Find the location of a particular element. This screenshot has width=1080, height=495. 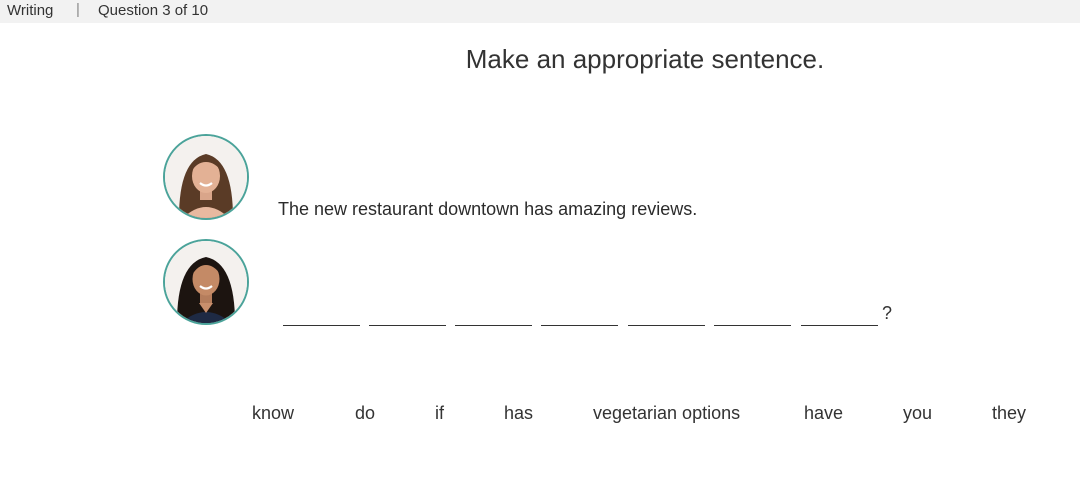

top-bar: Writing | Question 3 of 10 is located at coordinates (540, 11).